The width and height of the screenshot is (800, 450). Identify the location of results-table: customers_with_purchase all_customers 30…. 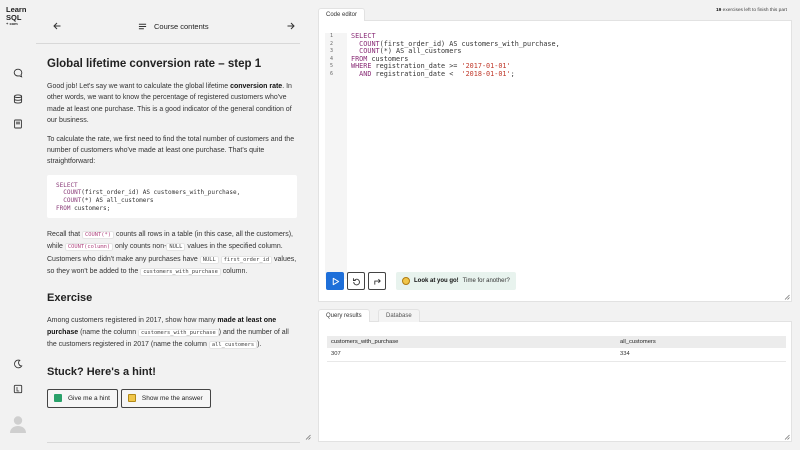
(556, 349).